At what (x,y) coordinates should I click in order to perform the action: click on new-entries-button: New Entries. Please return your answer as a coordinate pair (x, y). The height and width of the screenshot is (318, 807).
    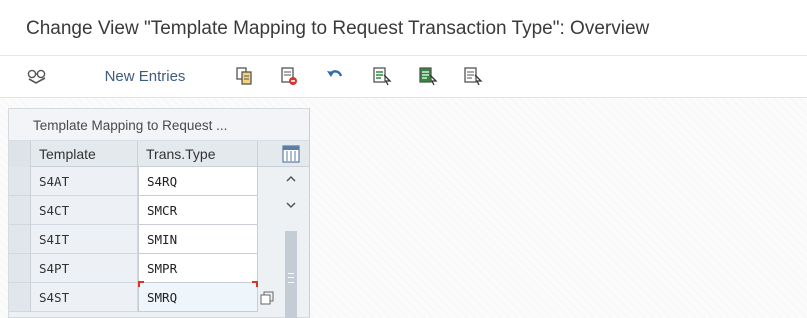
    Looking at the image, I should click on (145, 76).